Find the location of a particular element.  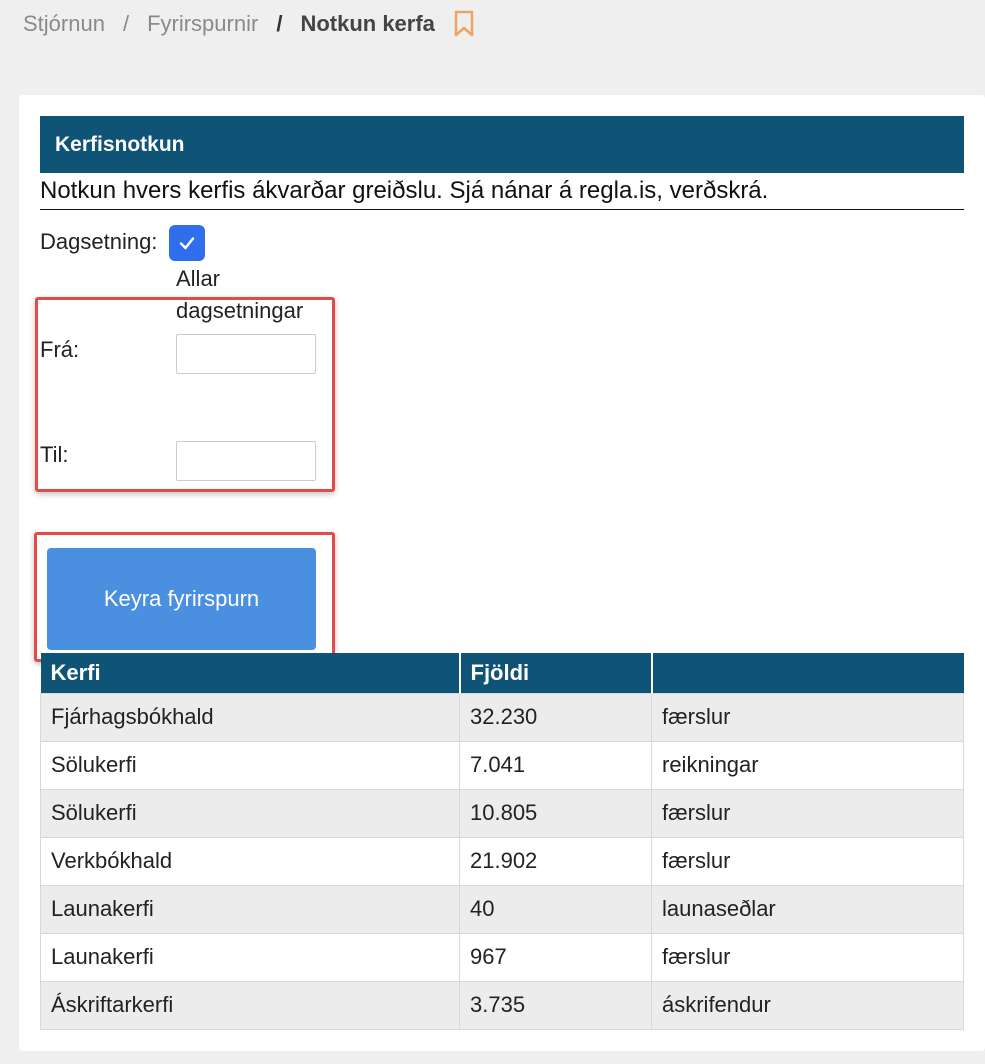

table-cell-count: 21.902 is located at coordinates (555, 861).